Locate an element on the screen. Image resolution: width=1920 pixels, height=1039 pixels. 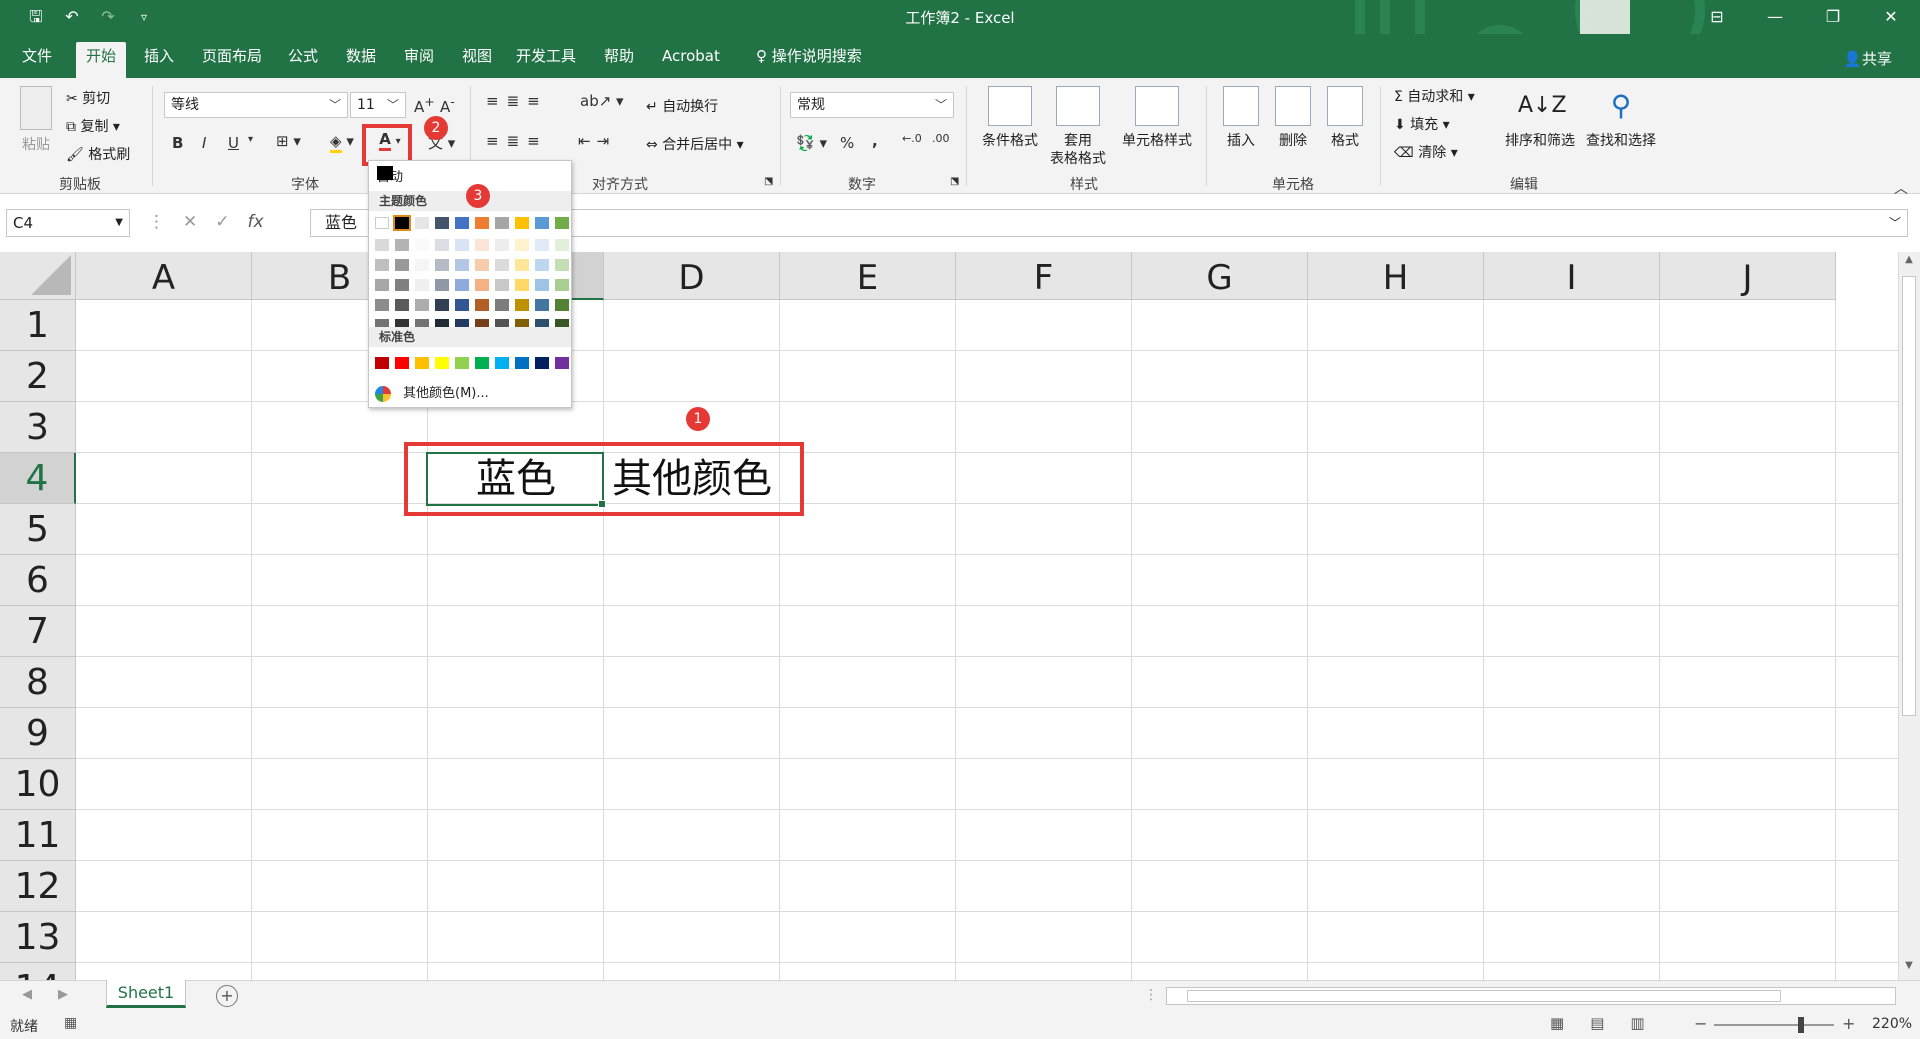
fill-button: ⬇ 填充 ▾ is located at coordinates (1422, 124).